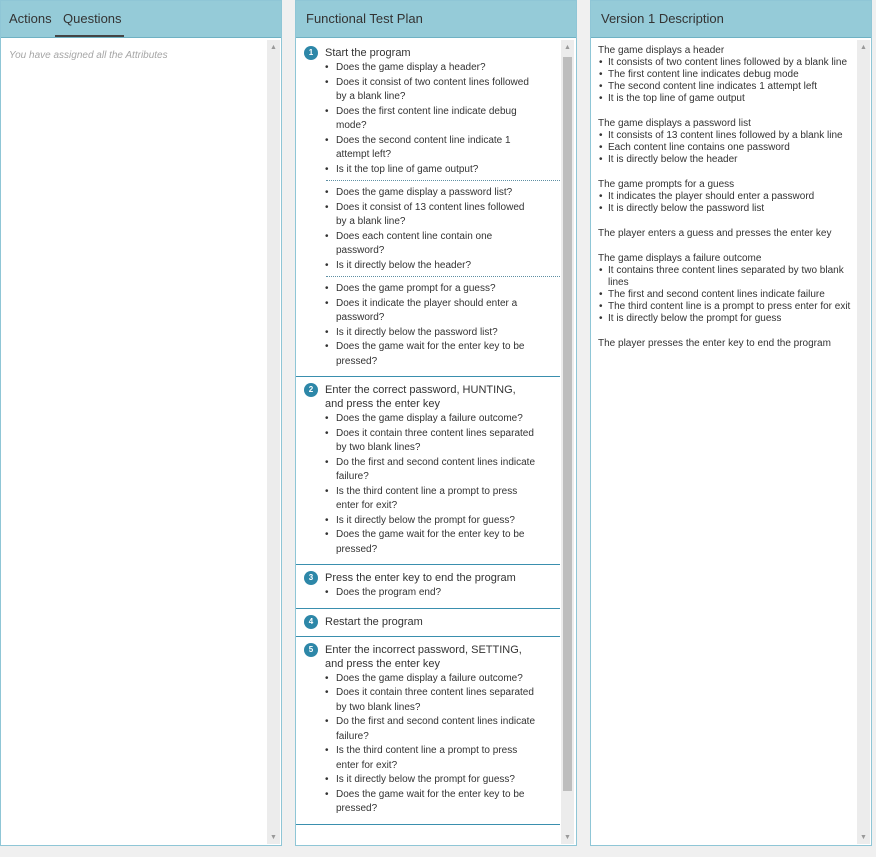  I want to click on description-header: Version 1 Description, so click(731, 19).